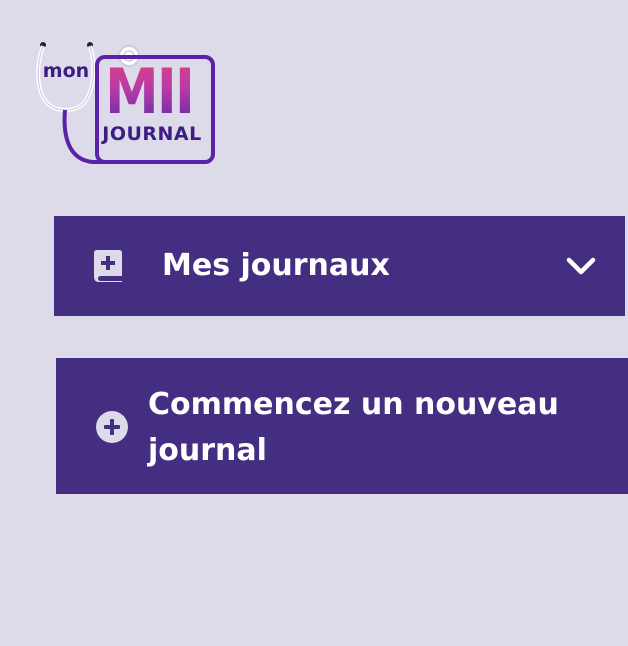  What do you see at coordinates (149, 92) in the screenshot?
I see `logo-title: MII` at bounding box center [149, 92].